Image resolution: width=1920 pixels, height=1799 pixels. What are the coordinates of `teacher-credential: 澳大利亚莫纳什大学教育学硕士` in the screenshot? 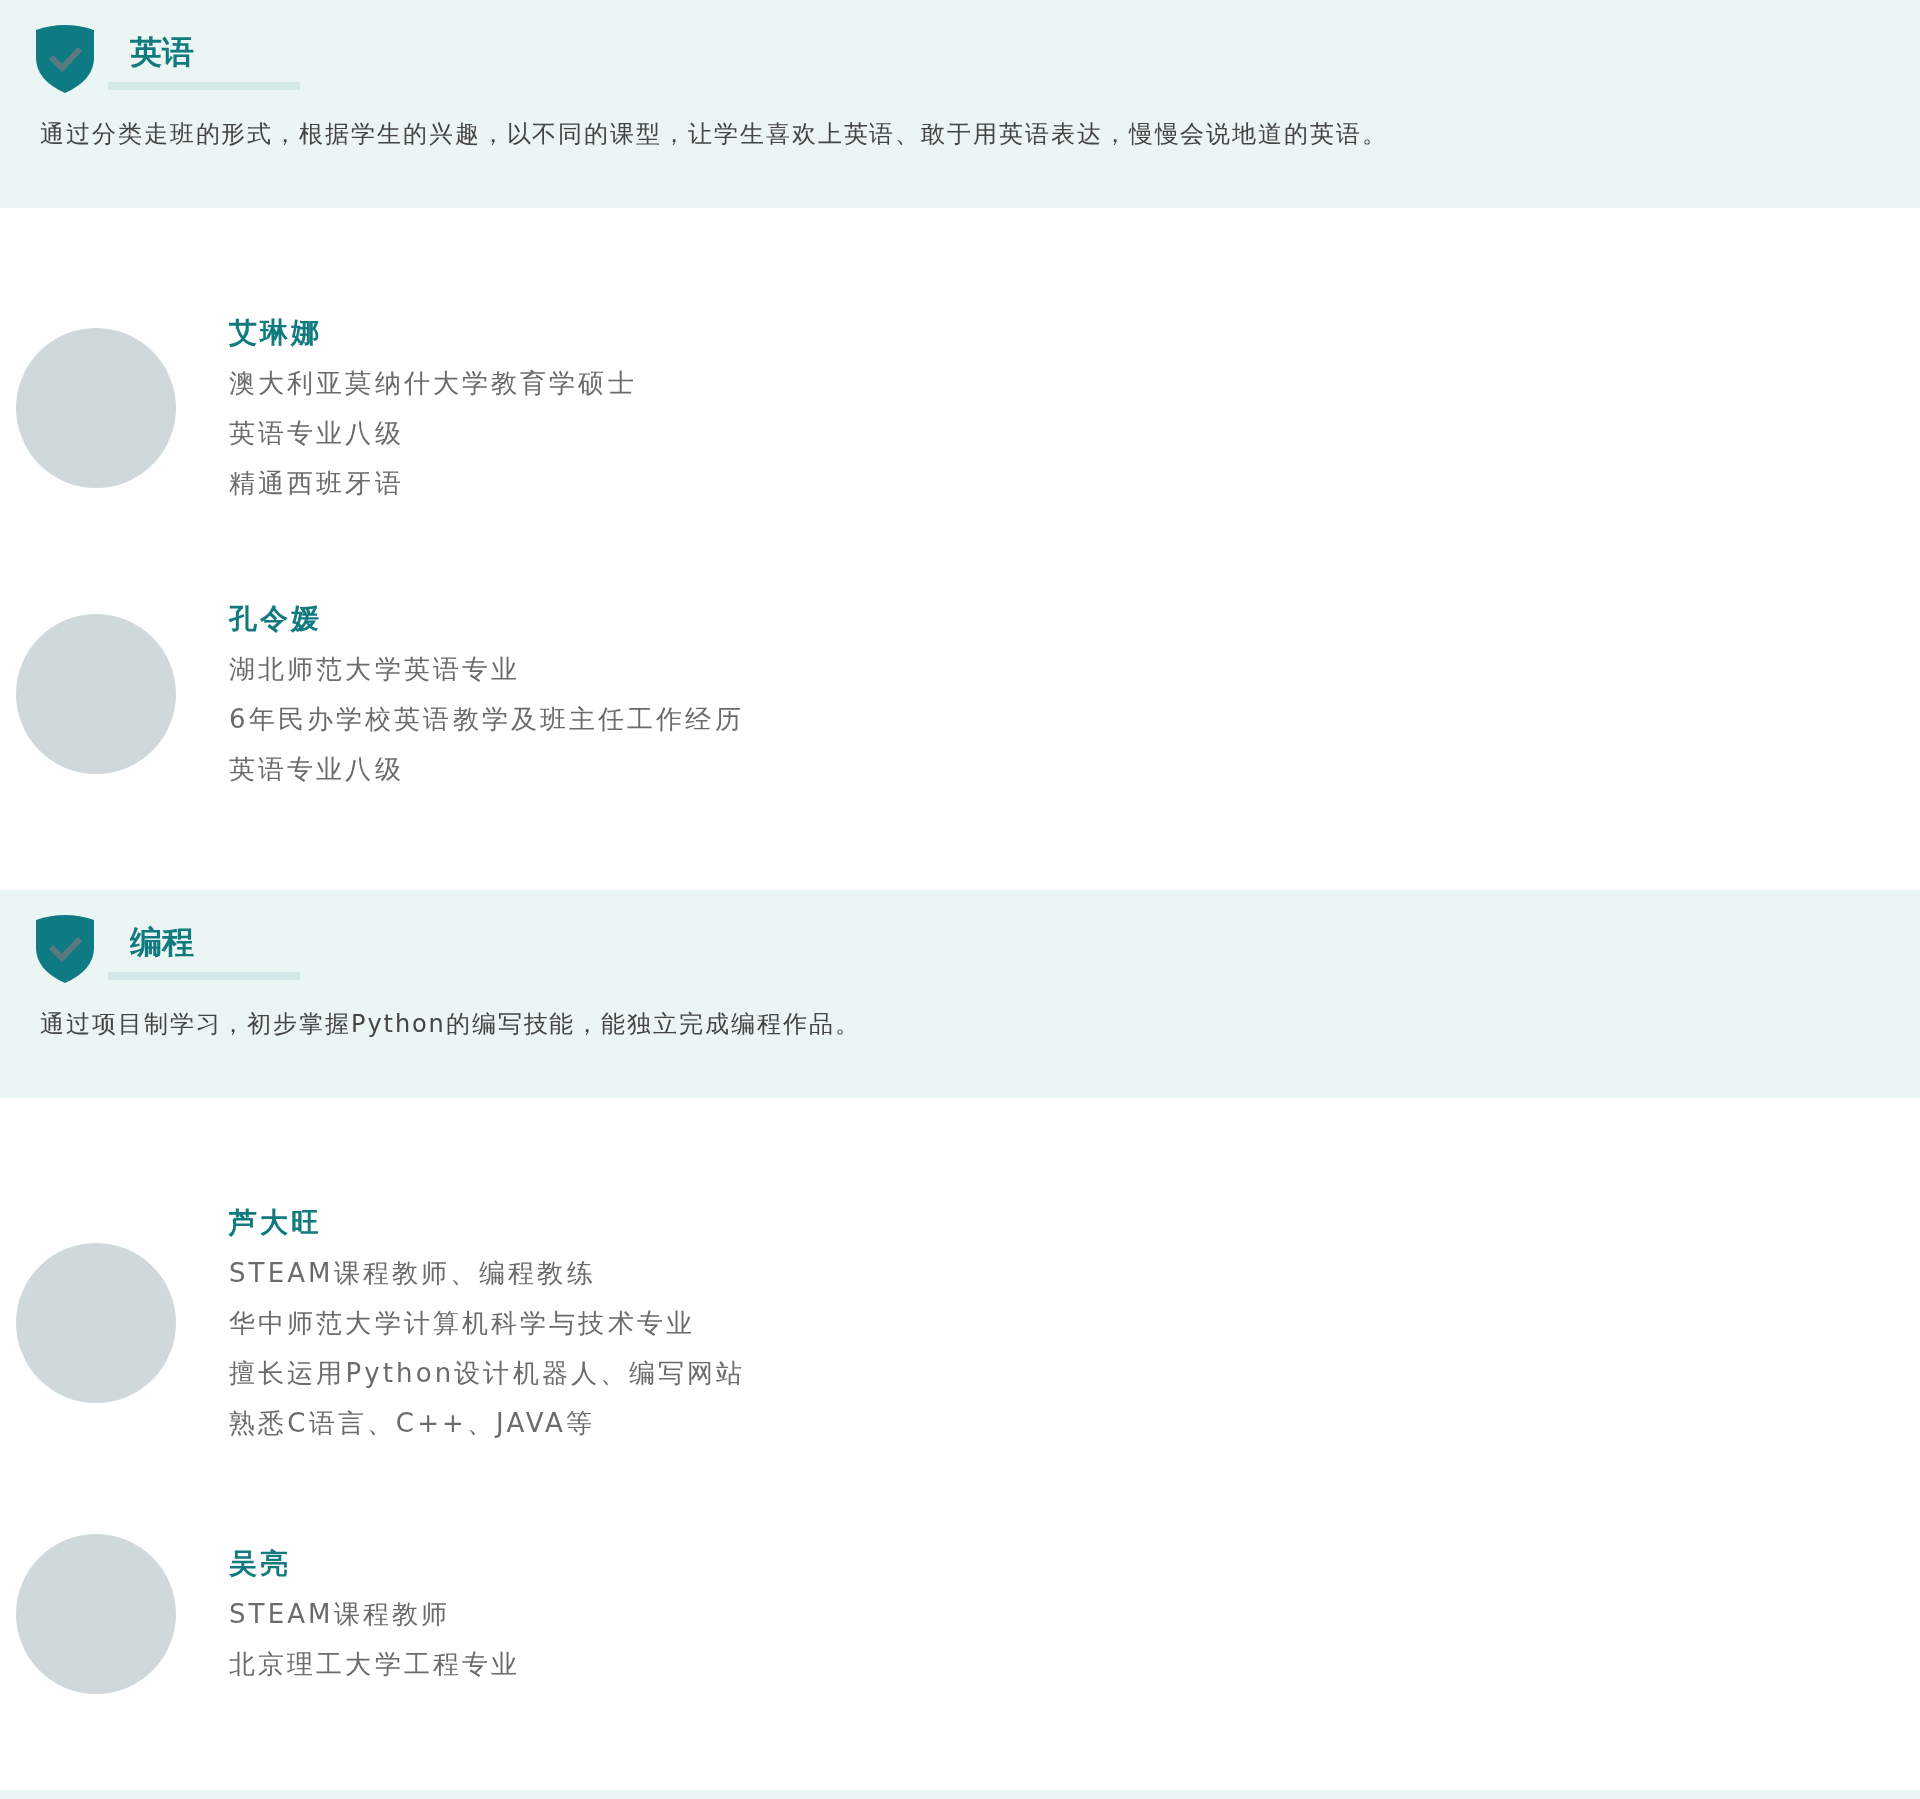 It's located at (433, 383).